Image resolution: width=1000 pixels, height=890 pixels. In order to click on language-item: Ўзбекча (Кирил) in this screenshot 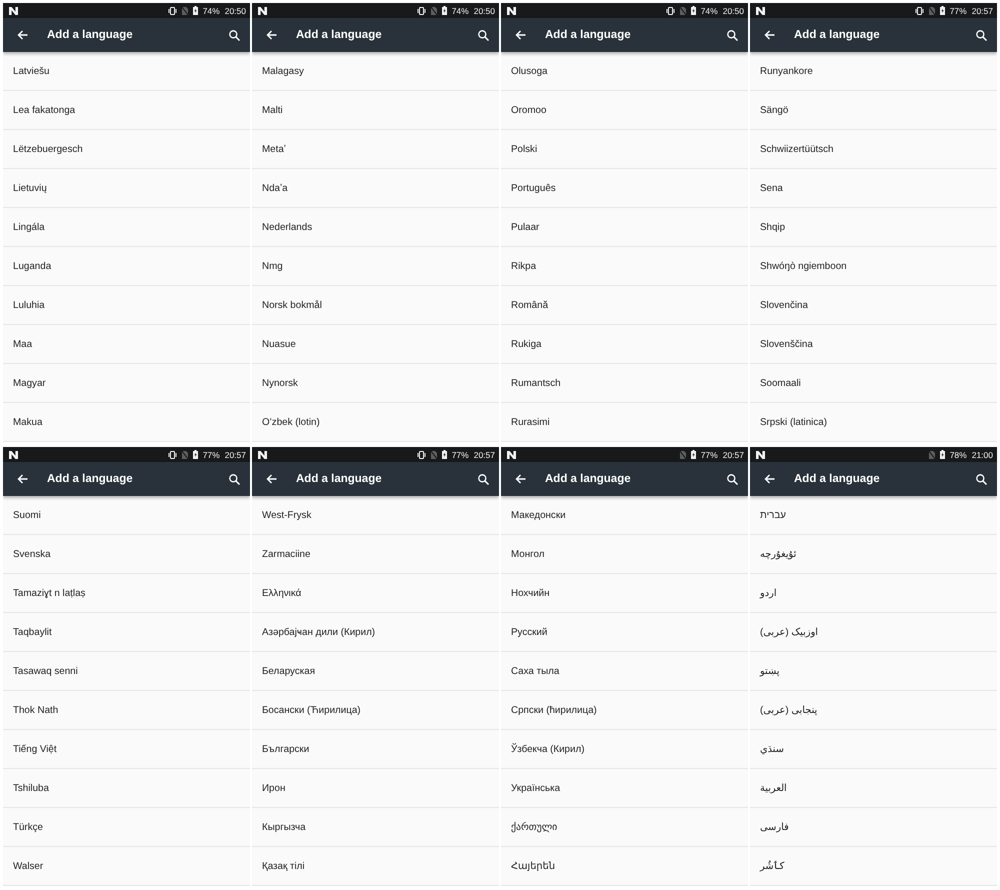, I will do `click(624, 749)`.